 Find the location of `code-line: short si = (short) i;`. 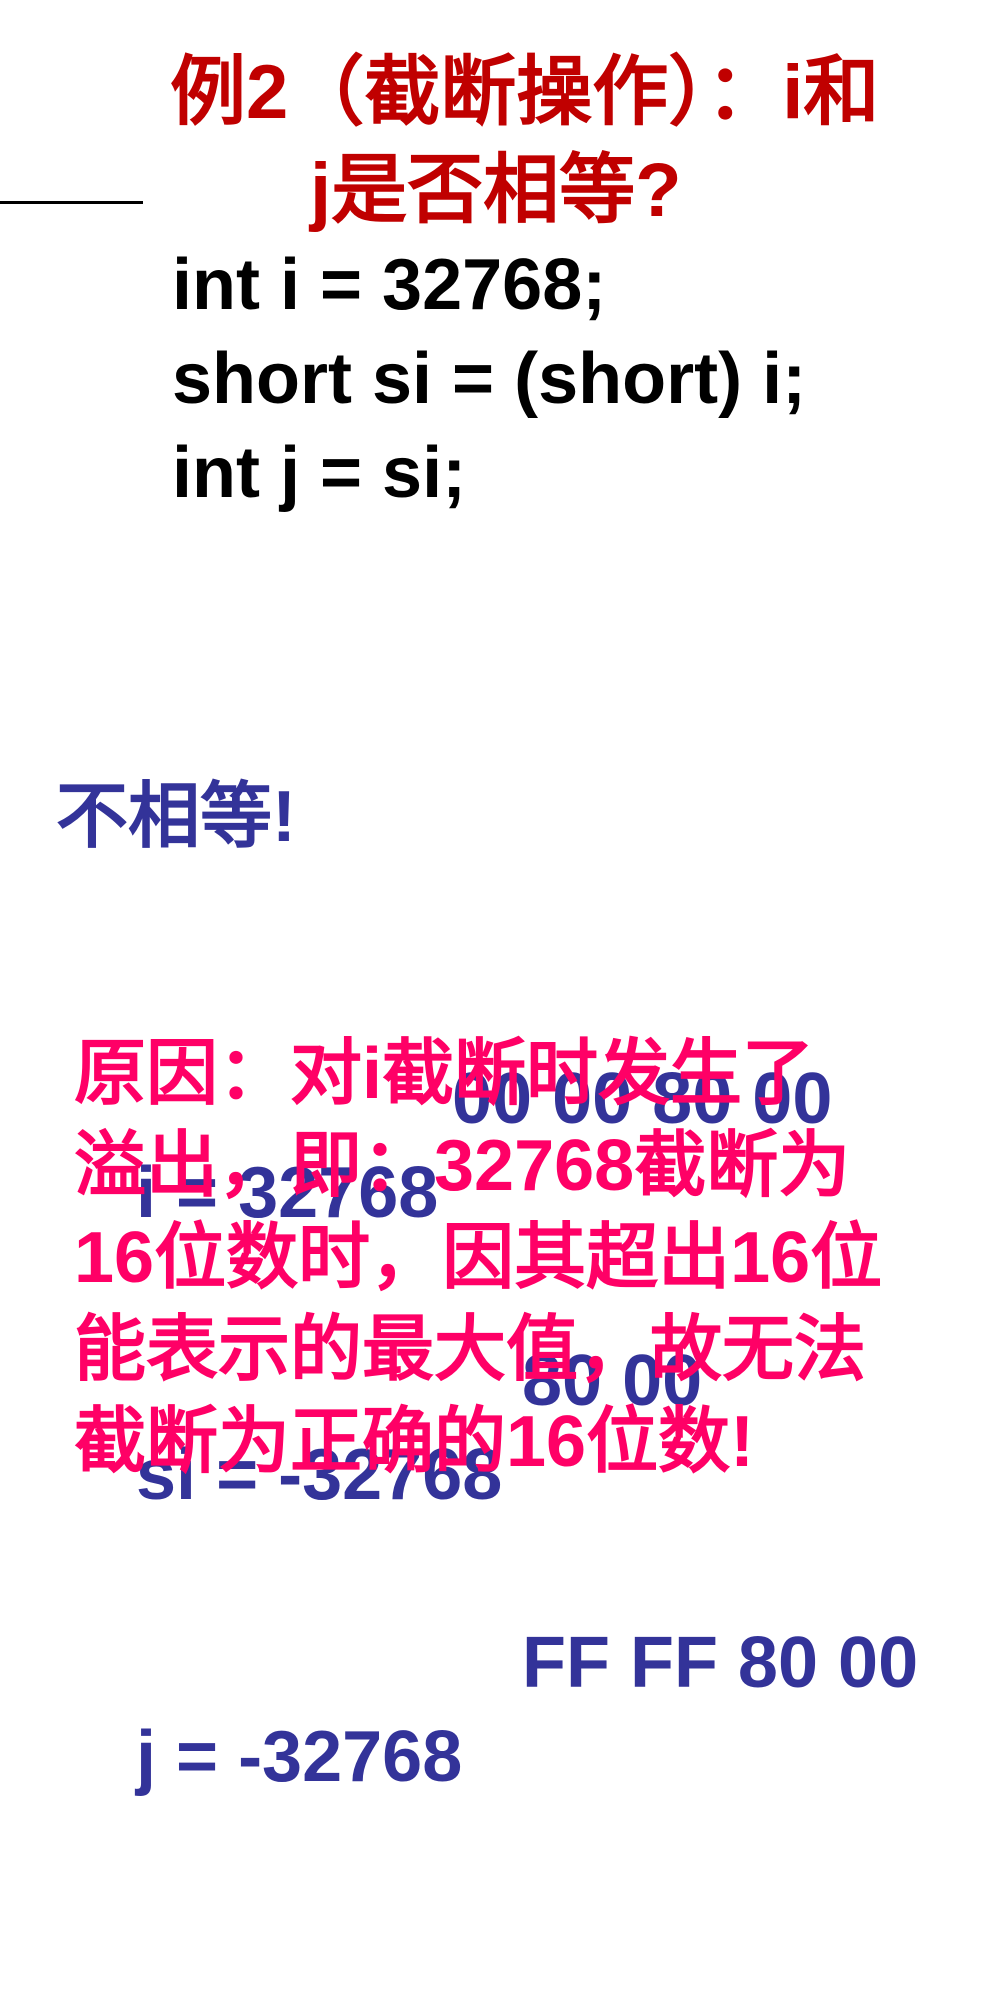

code-line: short si = (short) i; is located at coordinates (489, 379).